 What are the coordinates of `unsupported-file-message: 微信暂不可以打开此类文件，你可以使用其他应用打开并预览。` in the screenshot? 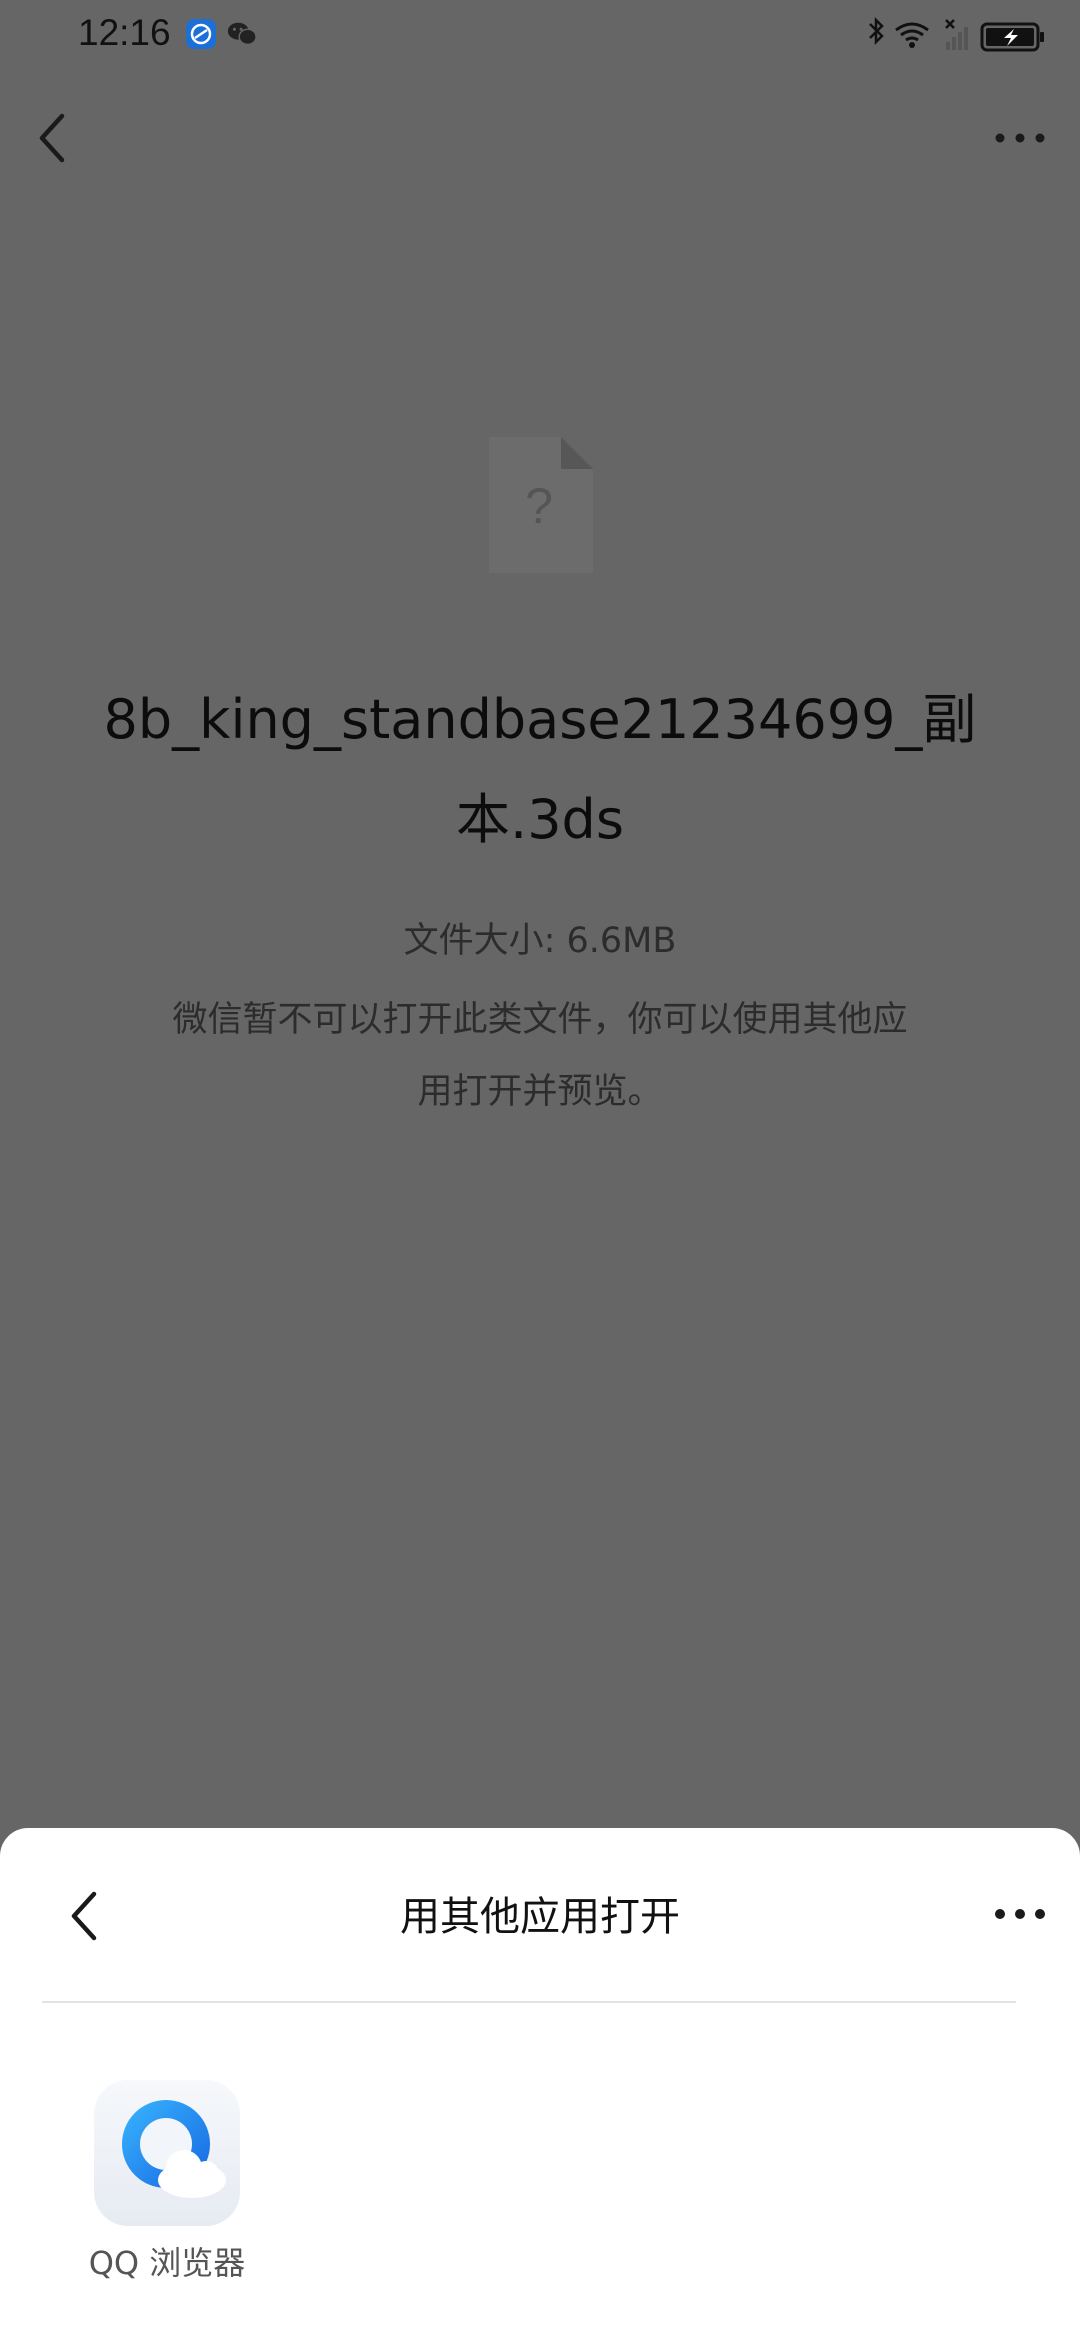 It's located at (540, 1056).